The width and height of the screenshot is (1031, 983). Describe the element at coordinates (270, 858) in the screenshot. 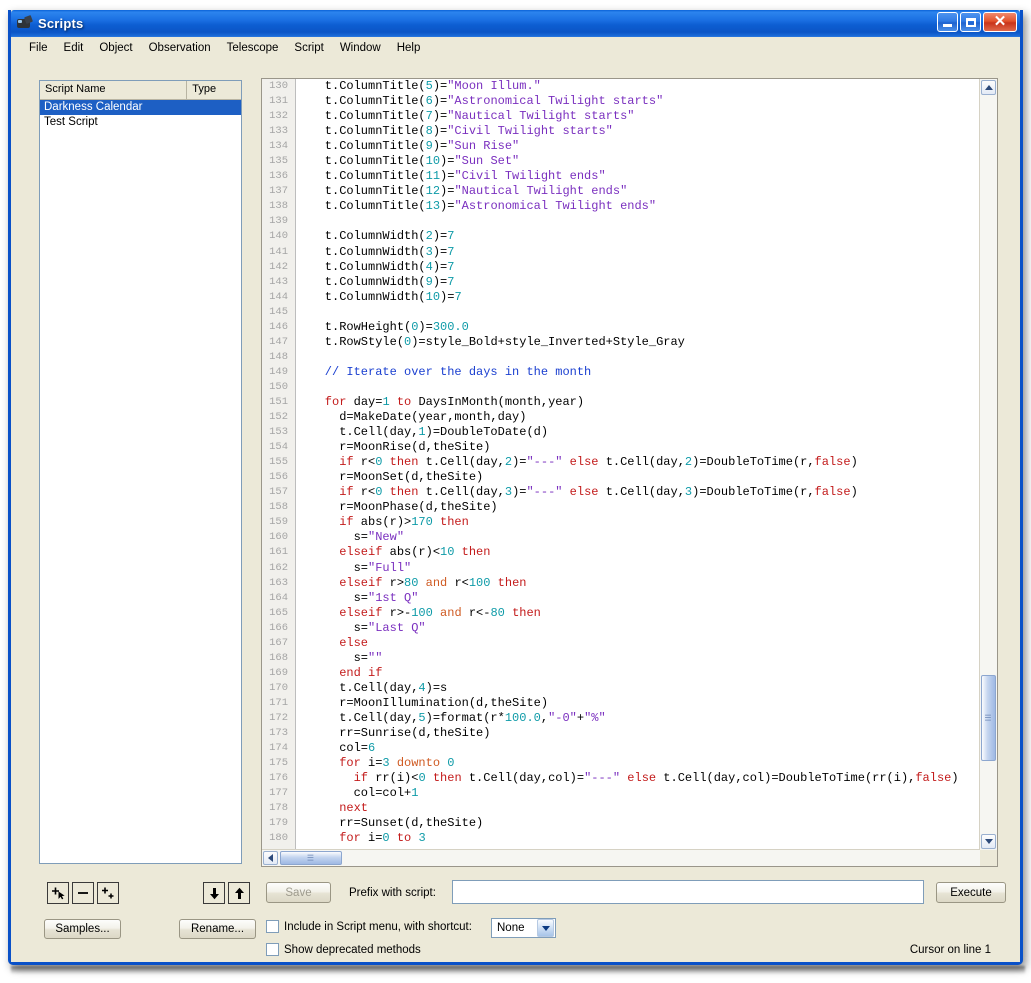

I see `scroll-left-button` at that location.